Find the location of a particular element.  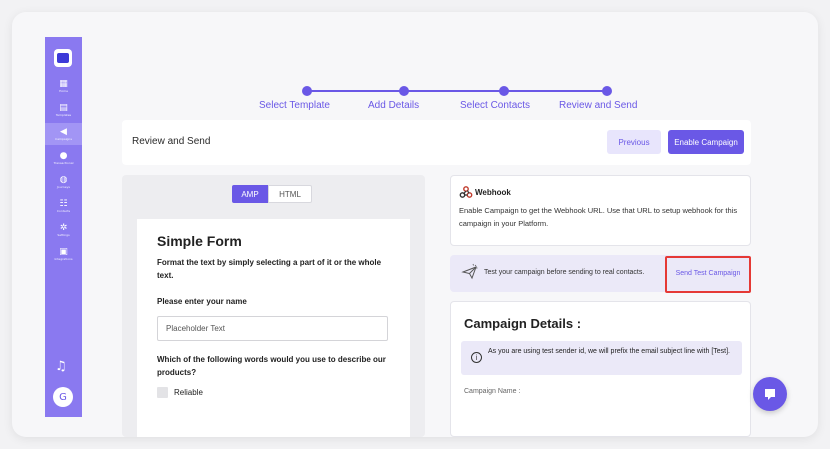

document-icon: ▤ is located at coordinates (63, 107).